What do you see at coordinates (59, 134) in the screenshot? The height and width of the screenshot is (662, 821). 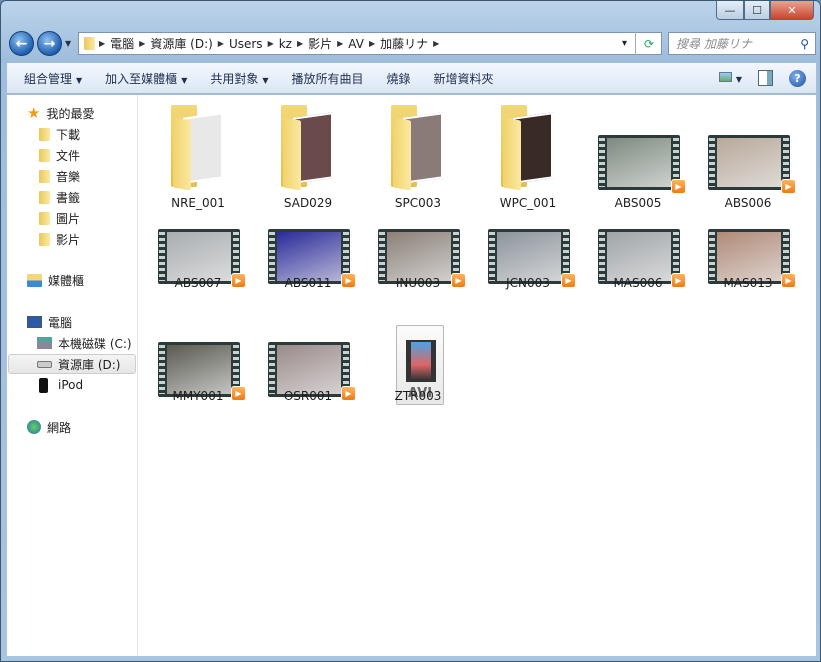 I see `sidebar-item: 下載` at bounding box center [59, 134].